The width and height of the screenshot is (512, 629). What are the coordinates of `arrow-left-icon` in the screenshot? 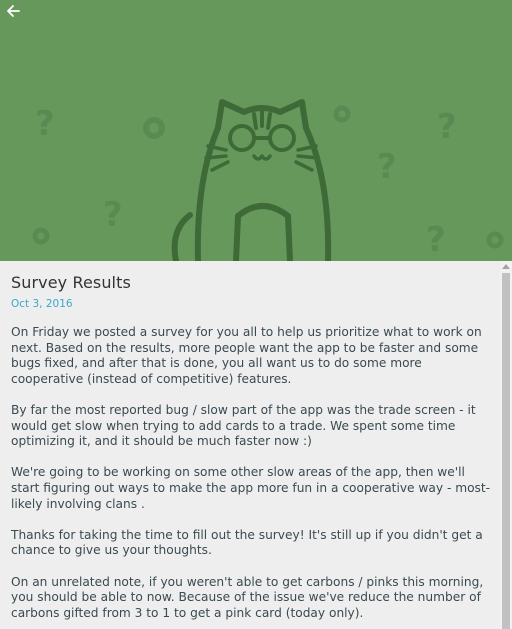 It's located at (13, 11).